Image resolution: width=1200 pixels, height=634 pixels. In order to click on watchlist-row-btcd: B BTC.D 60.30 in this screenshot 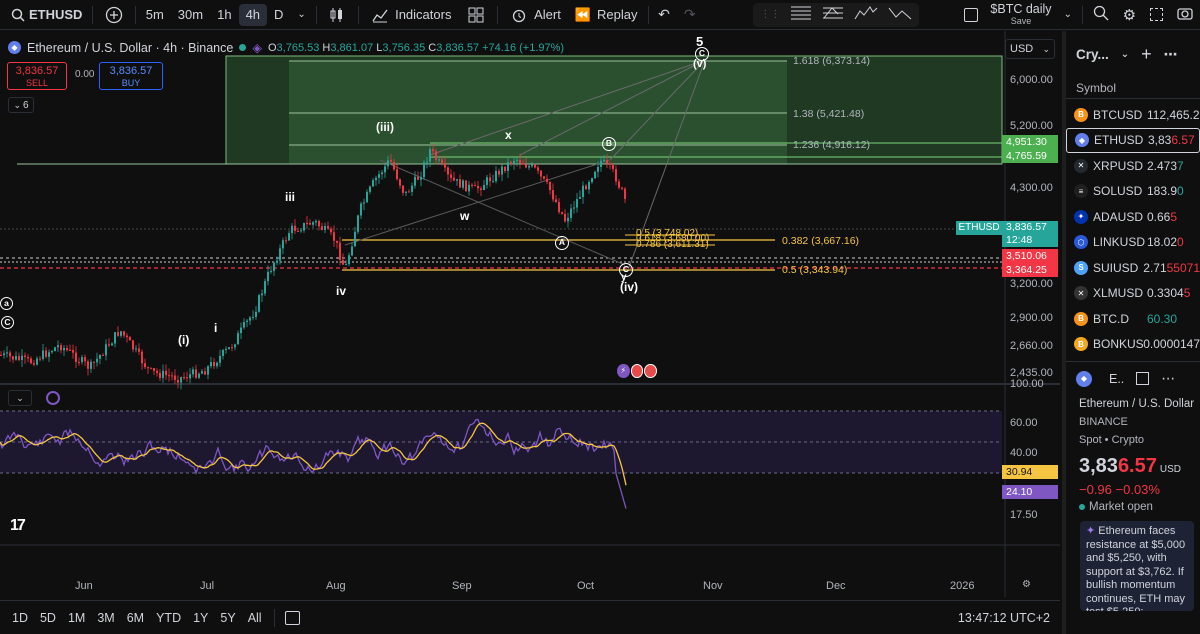, I will do `click(1133, 319)`.